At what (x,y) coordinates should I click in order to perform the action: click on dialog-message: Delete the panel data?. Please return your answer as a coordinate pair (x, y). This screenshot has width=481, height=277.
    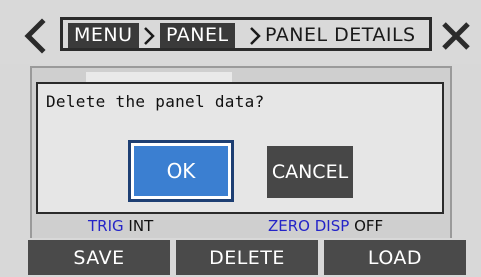
    Looking at the image, I should click on (155, 101).